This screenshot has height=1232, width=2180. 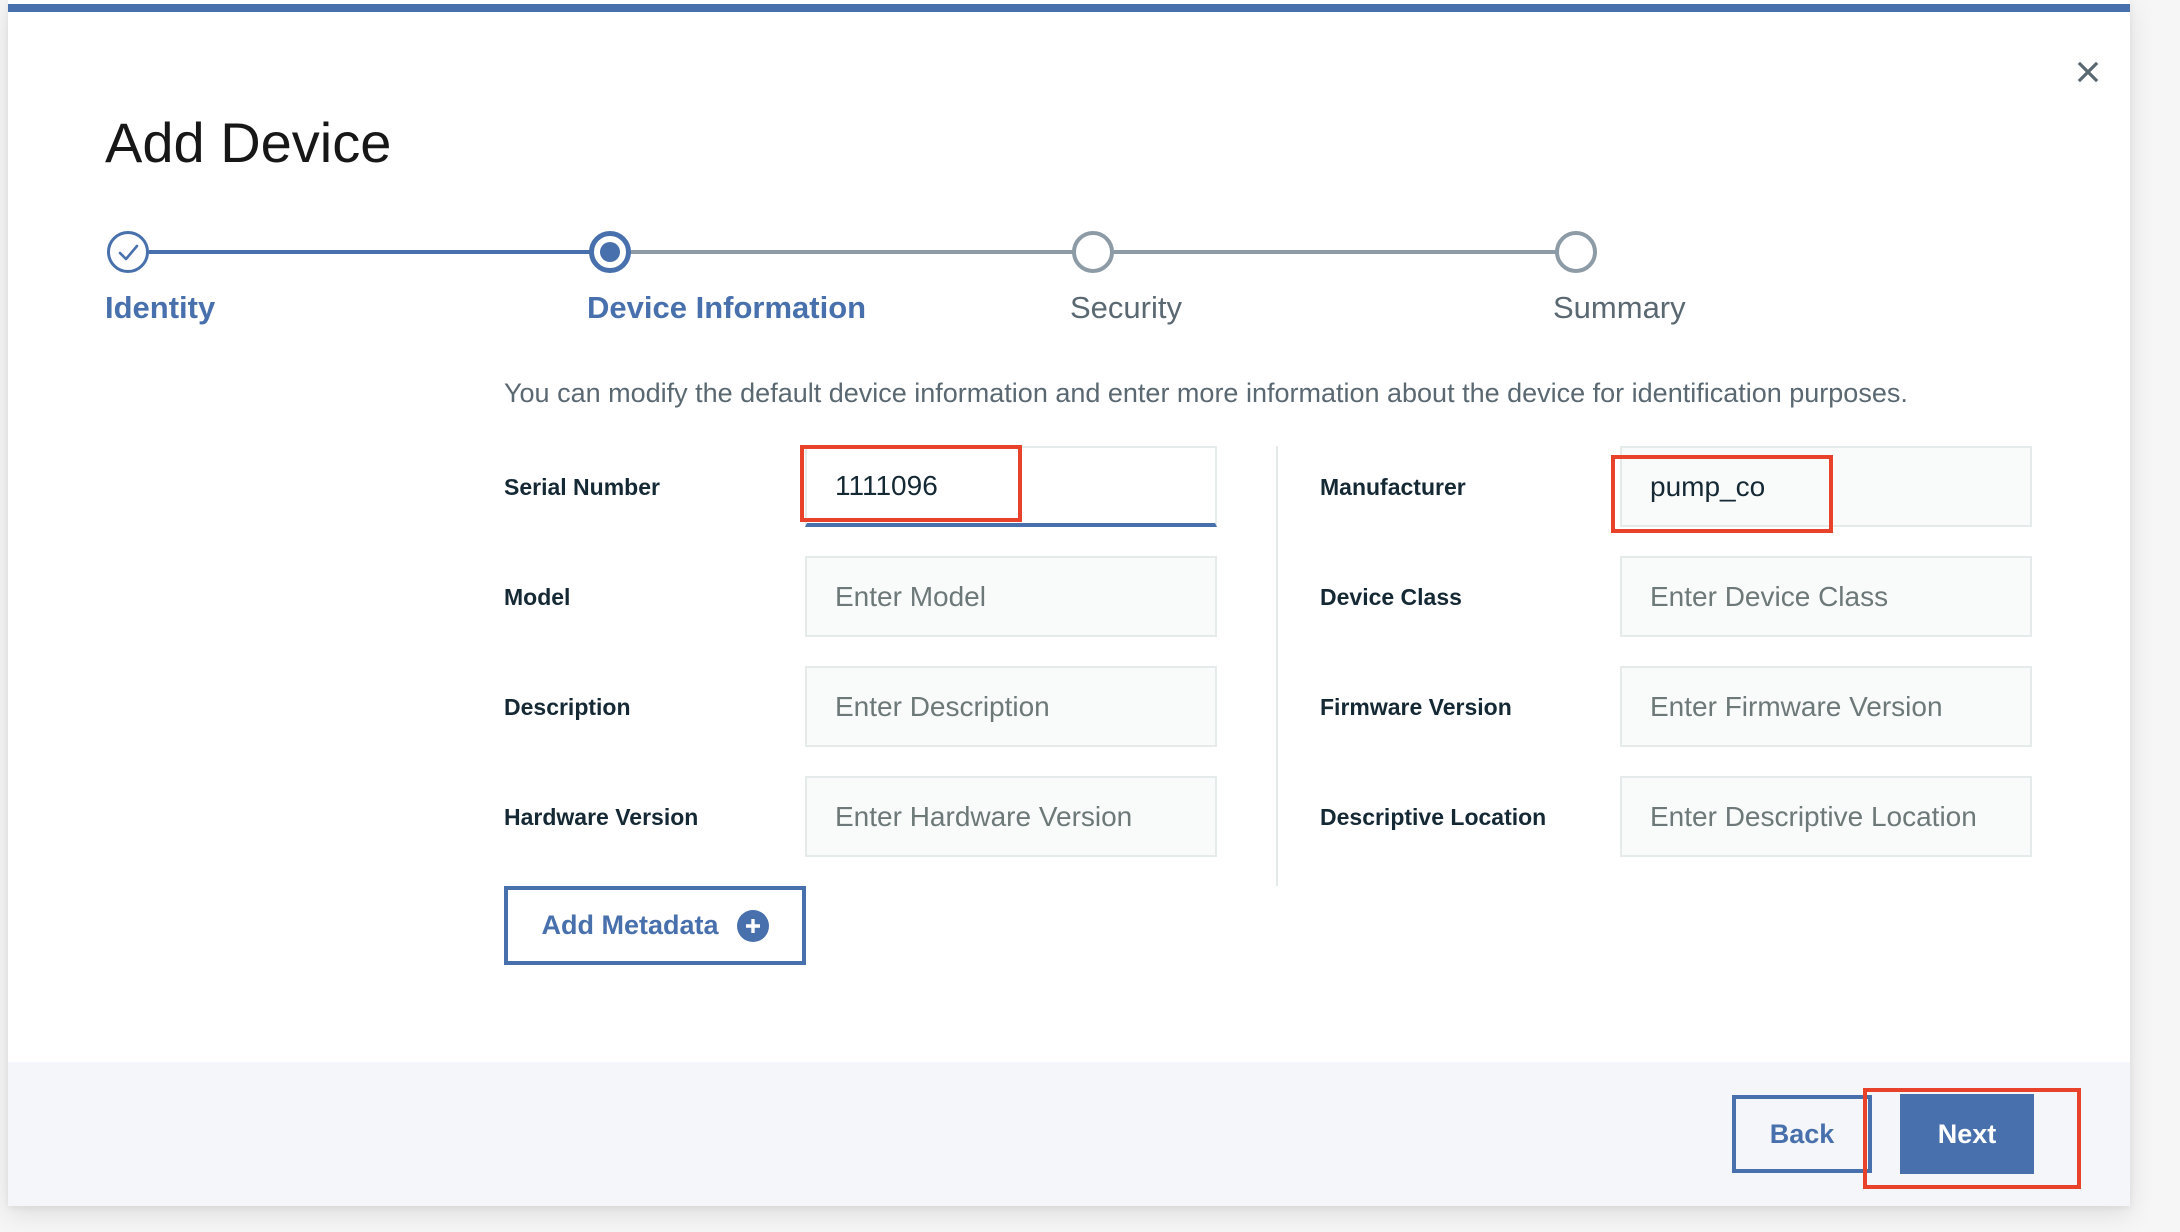 I want to click on add-metadata-label: Add Metadata, so click(x=630, y=925).